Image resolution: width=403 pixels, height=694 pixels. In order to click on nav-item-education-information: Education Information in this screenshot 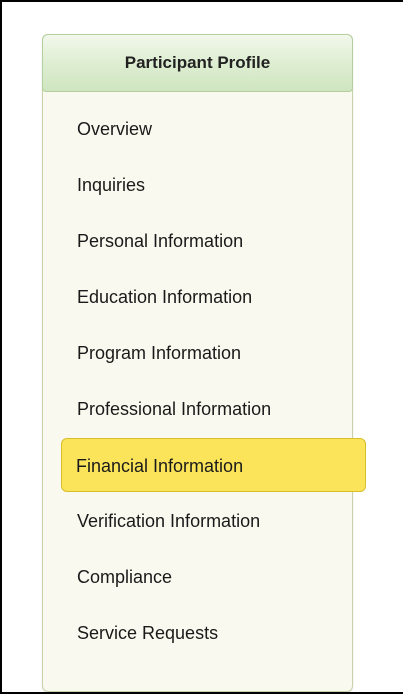, I will do `click(197, 297)`.